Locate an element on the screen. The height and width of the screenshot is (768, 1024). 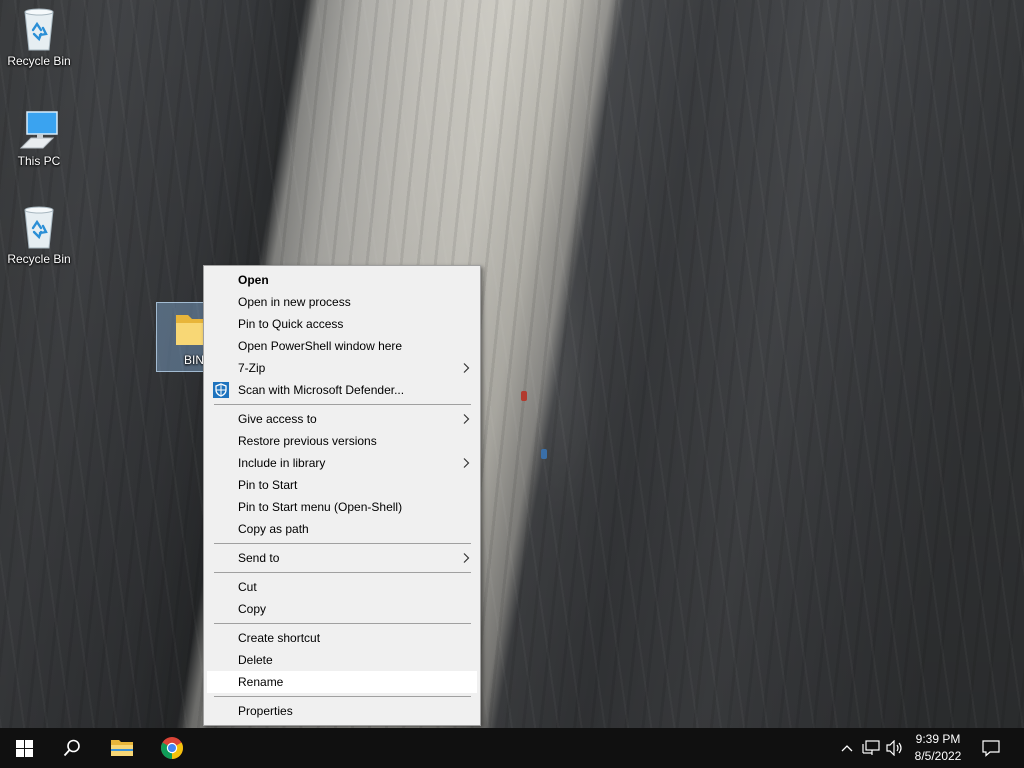
menu-item-label: 7-Zip is located at coordinates (252, 368).